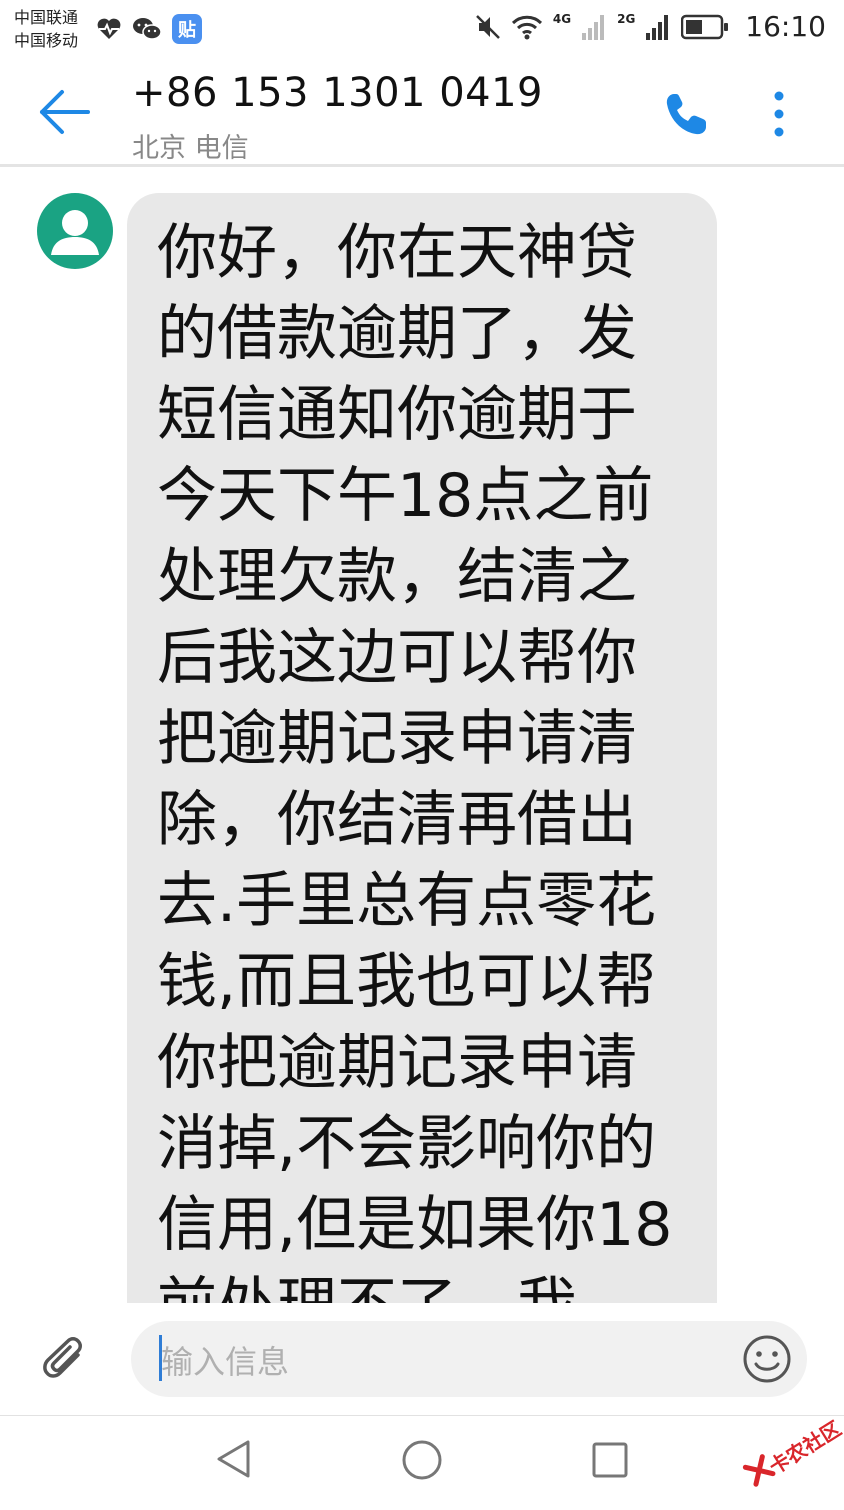 The image size is (844, 1510). Describe the element at coordinates (190, 148) in the screenshot. I see `contact-location: 北京 电信` at that location.